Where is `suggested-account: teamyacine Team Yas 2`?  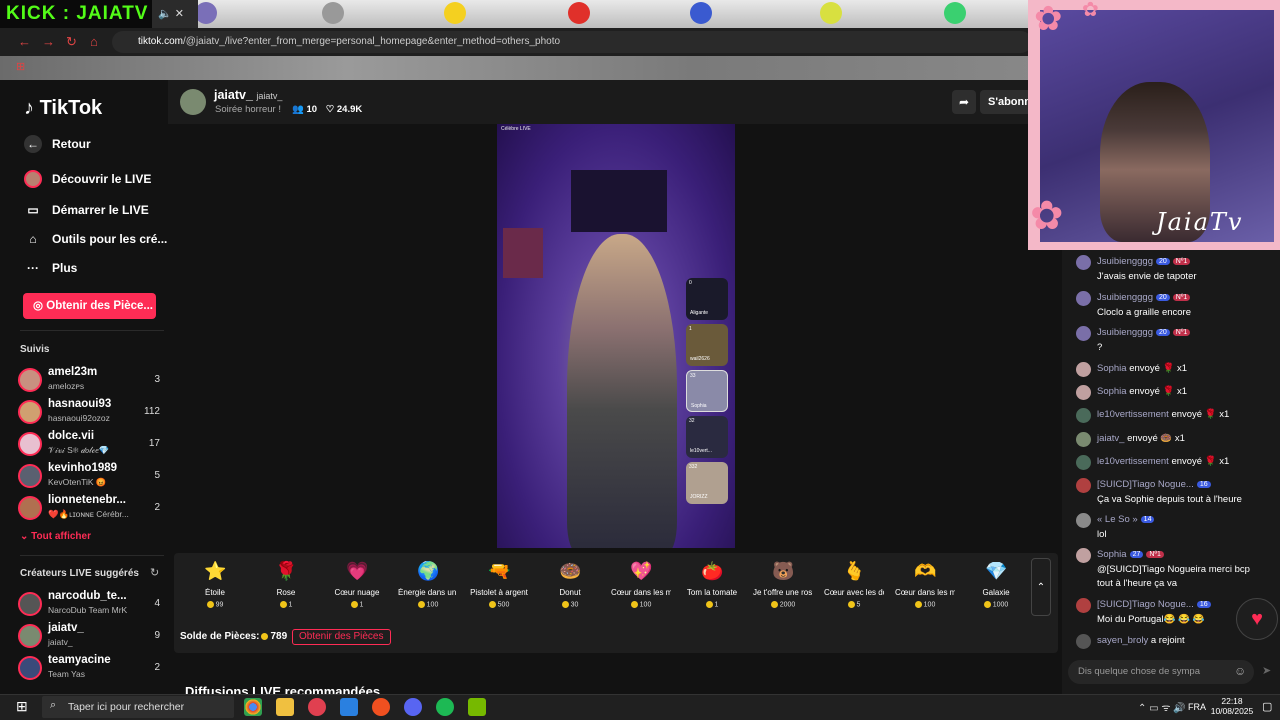
suggested-account: teamyacine Team Yas 2 is located at coordinates (89, 669).